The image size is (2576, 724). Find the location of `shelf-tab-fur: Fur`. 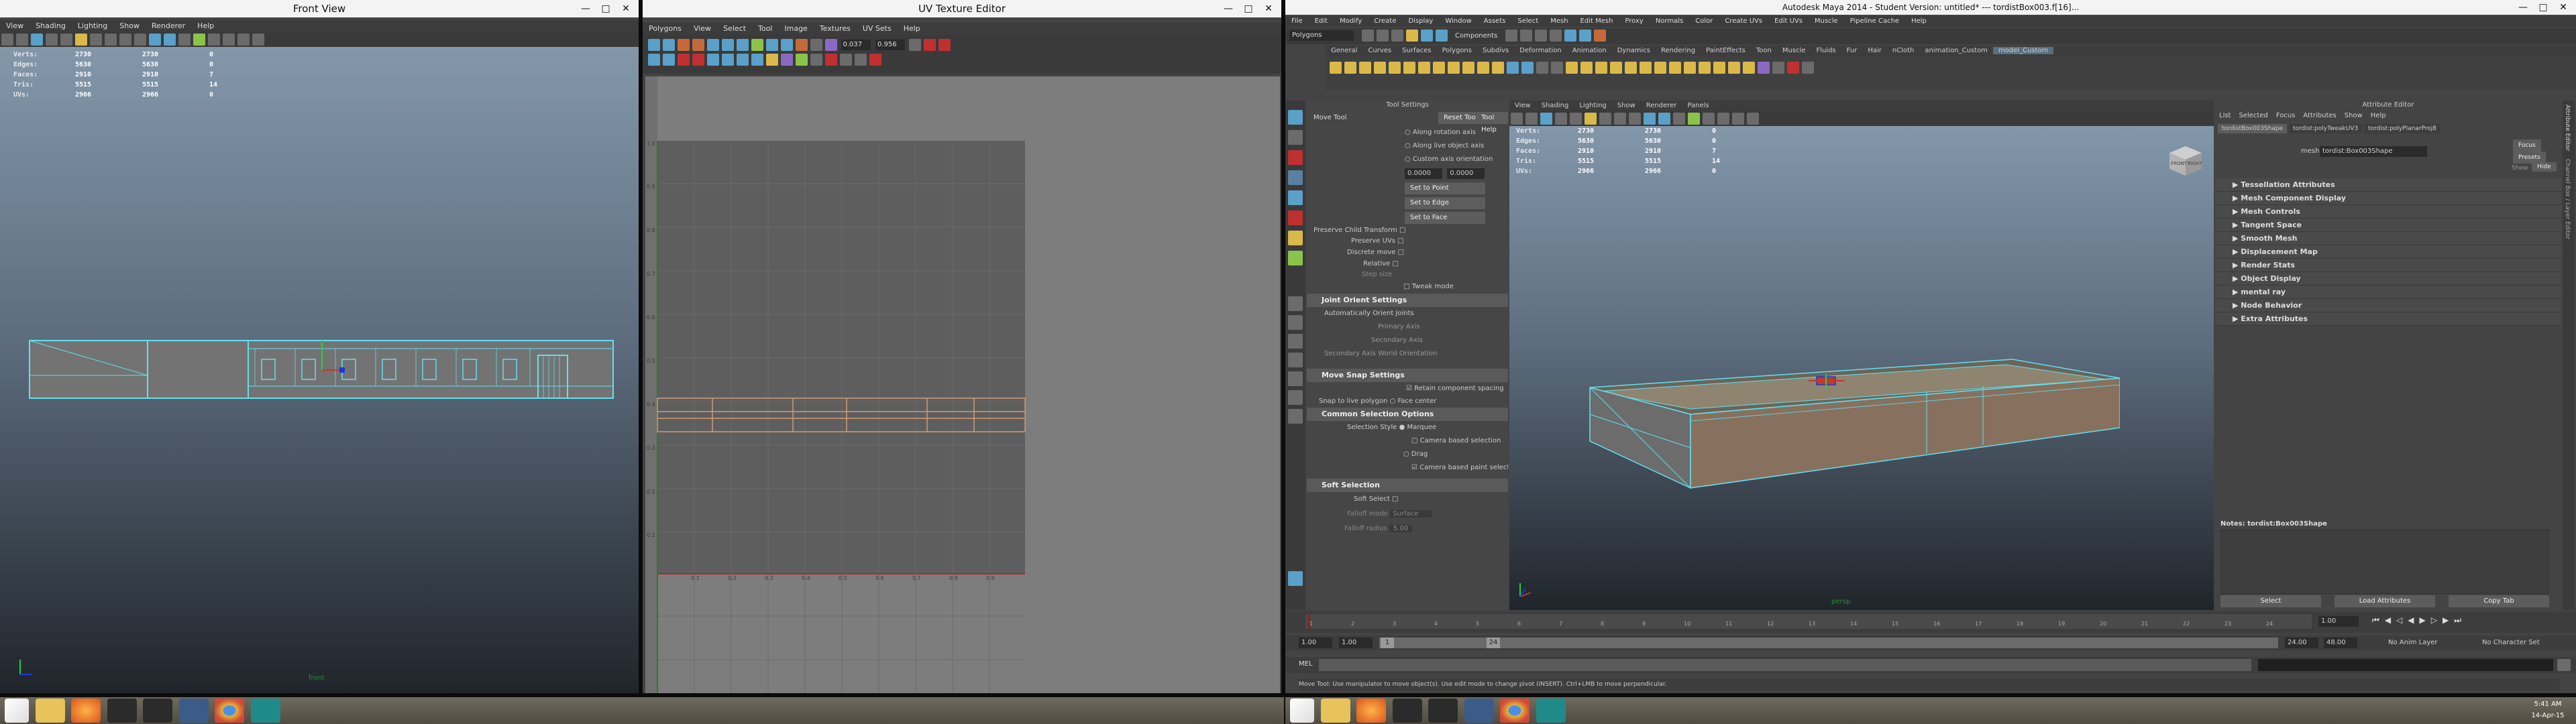

shelf-tab-fur: Fur is located at coordinates (1852, 50).